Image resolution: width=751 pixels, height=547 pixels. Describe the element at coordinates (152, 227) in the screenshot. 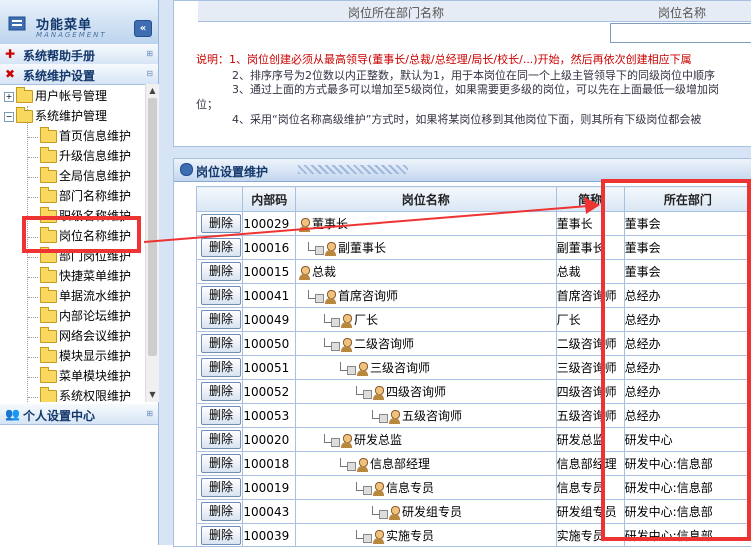

I see `scroll-thumb` at that location.